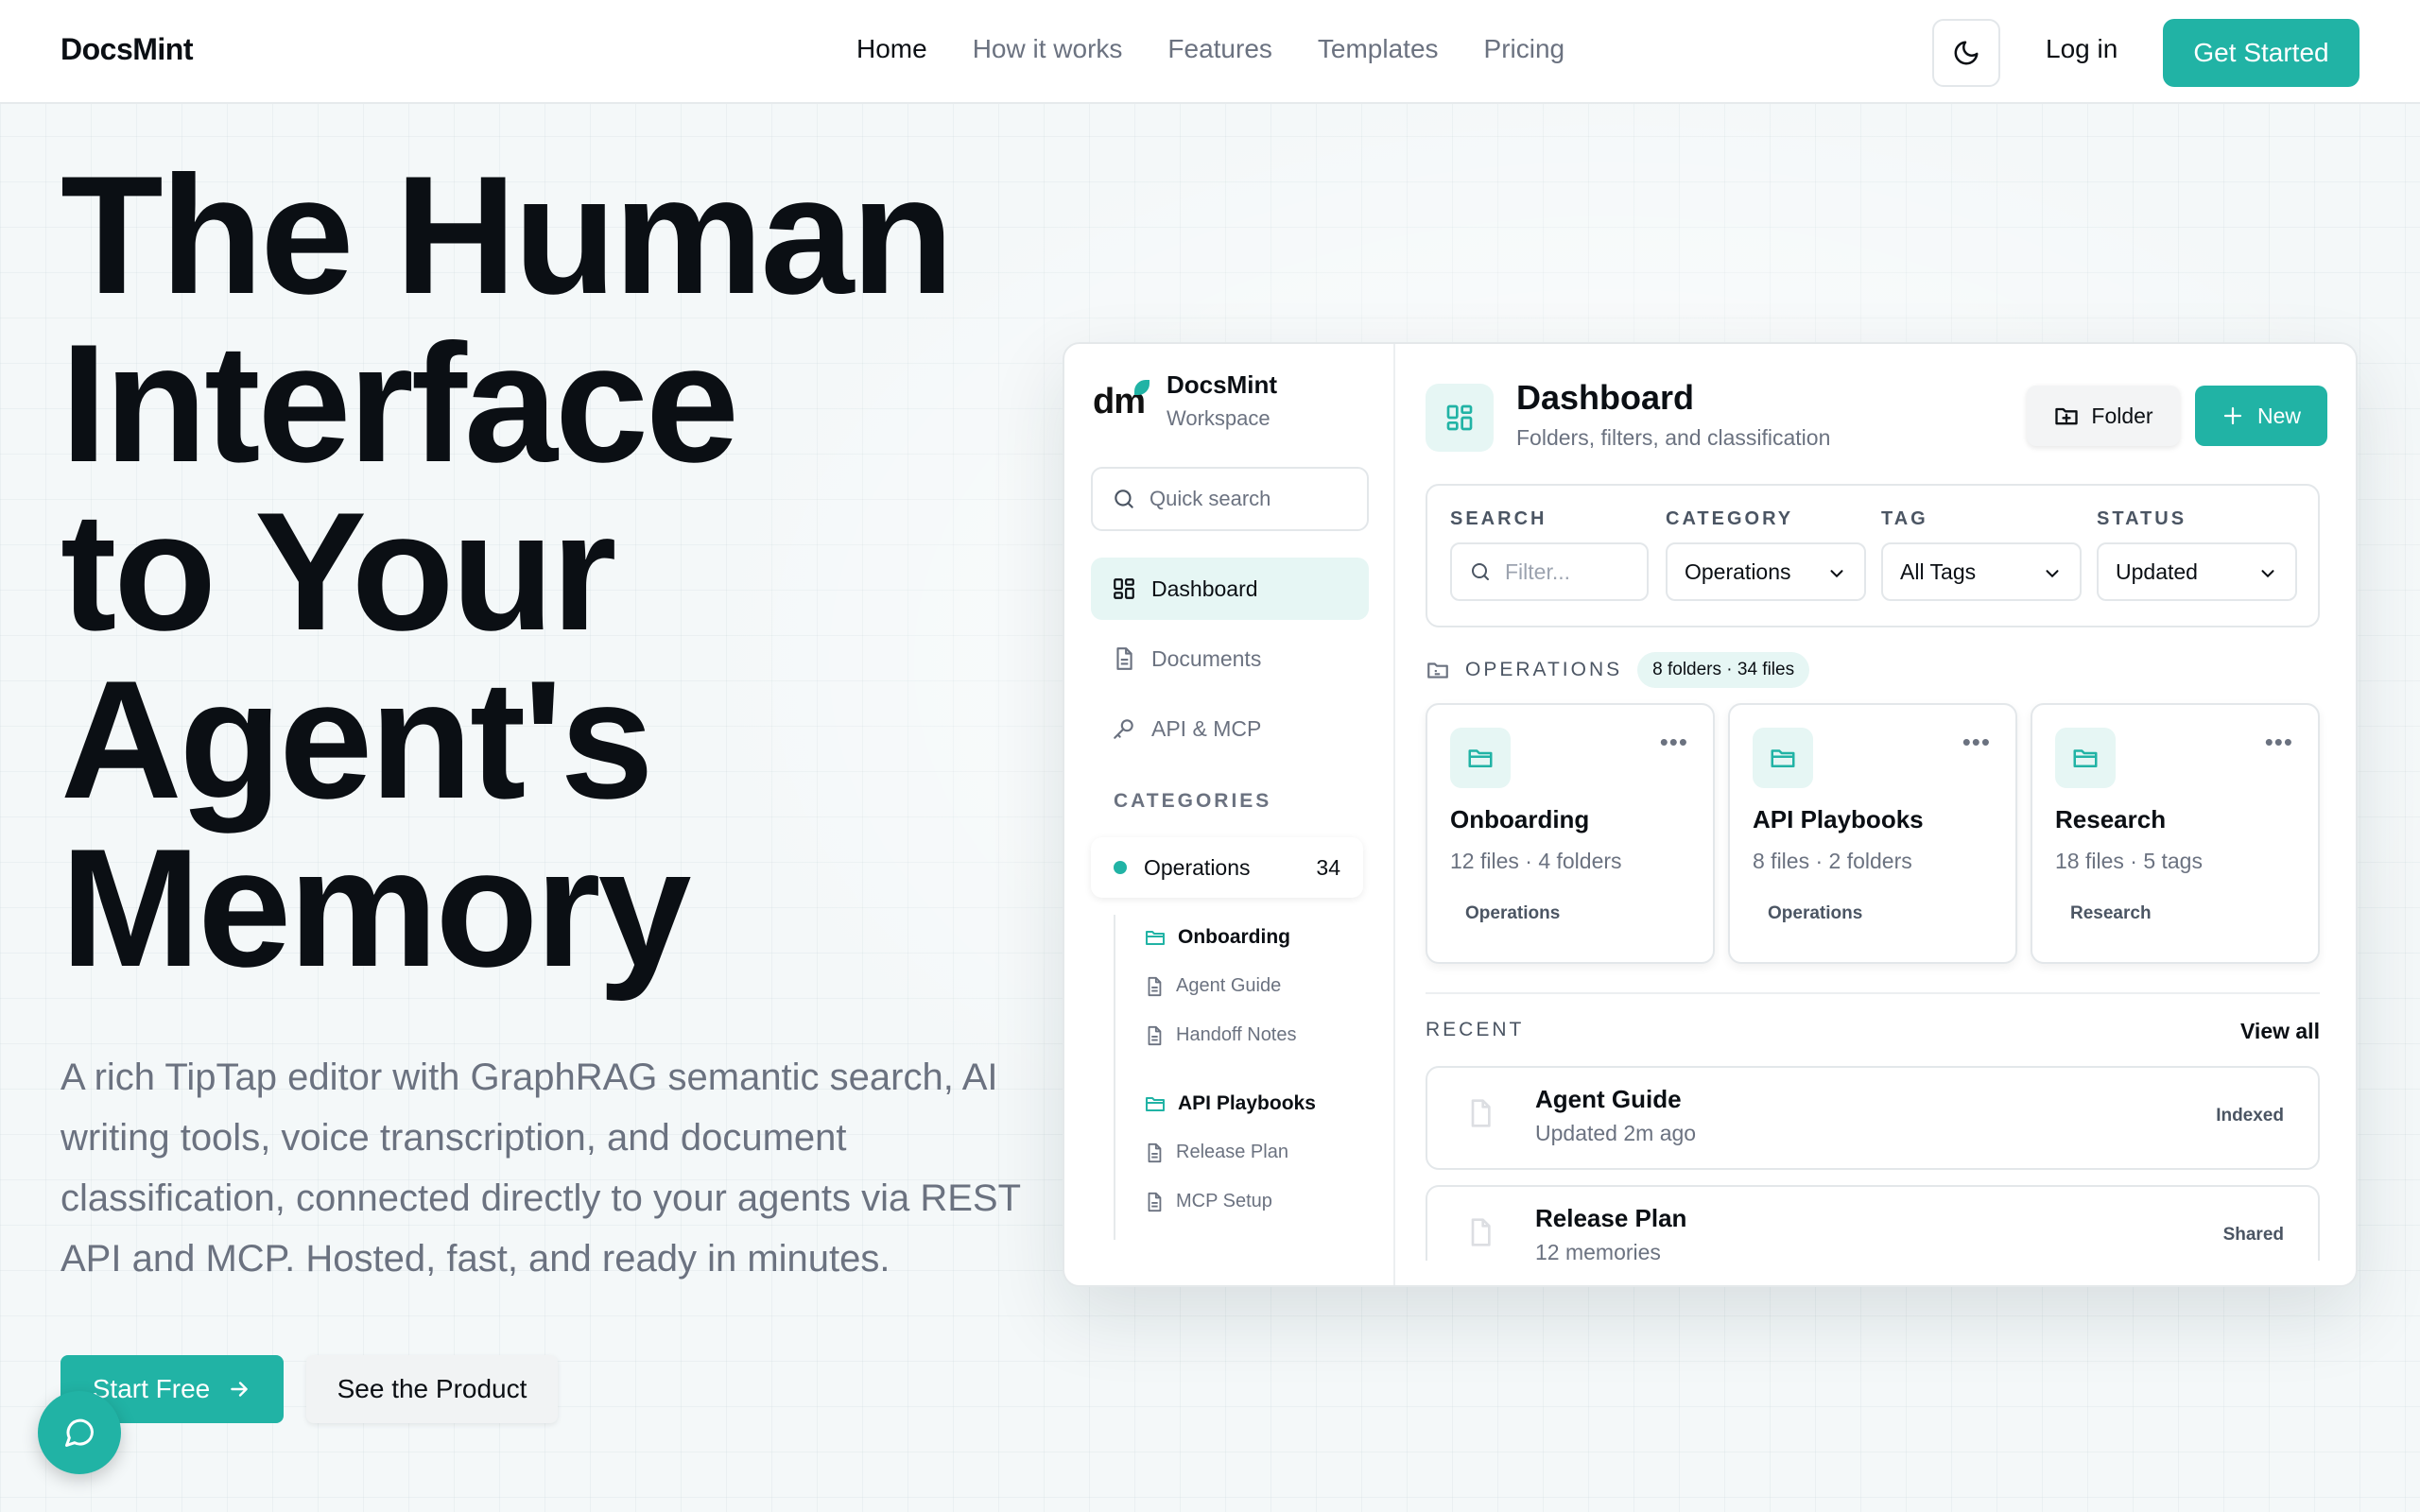 The width and height of the screenshot is (2420, 1512). Describe the element at coordinates (1938, 571) in the screenshot. I see `tag-select-value: All Tags` at that location.